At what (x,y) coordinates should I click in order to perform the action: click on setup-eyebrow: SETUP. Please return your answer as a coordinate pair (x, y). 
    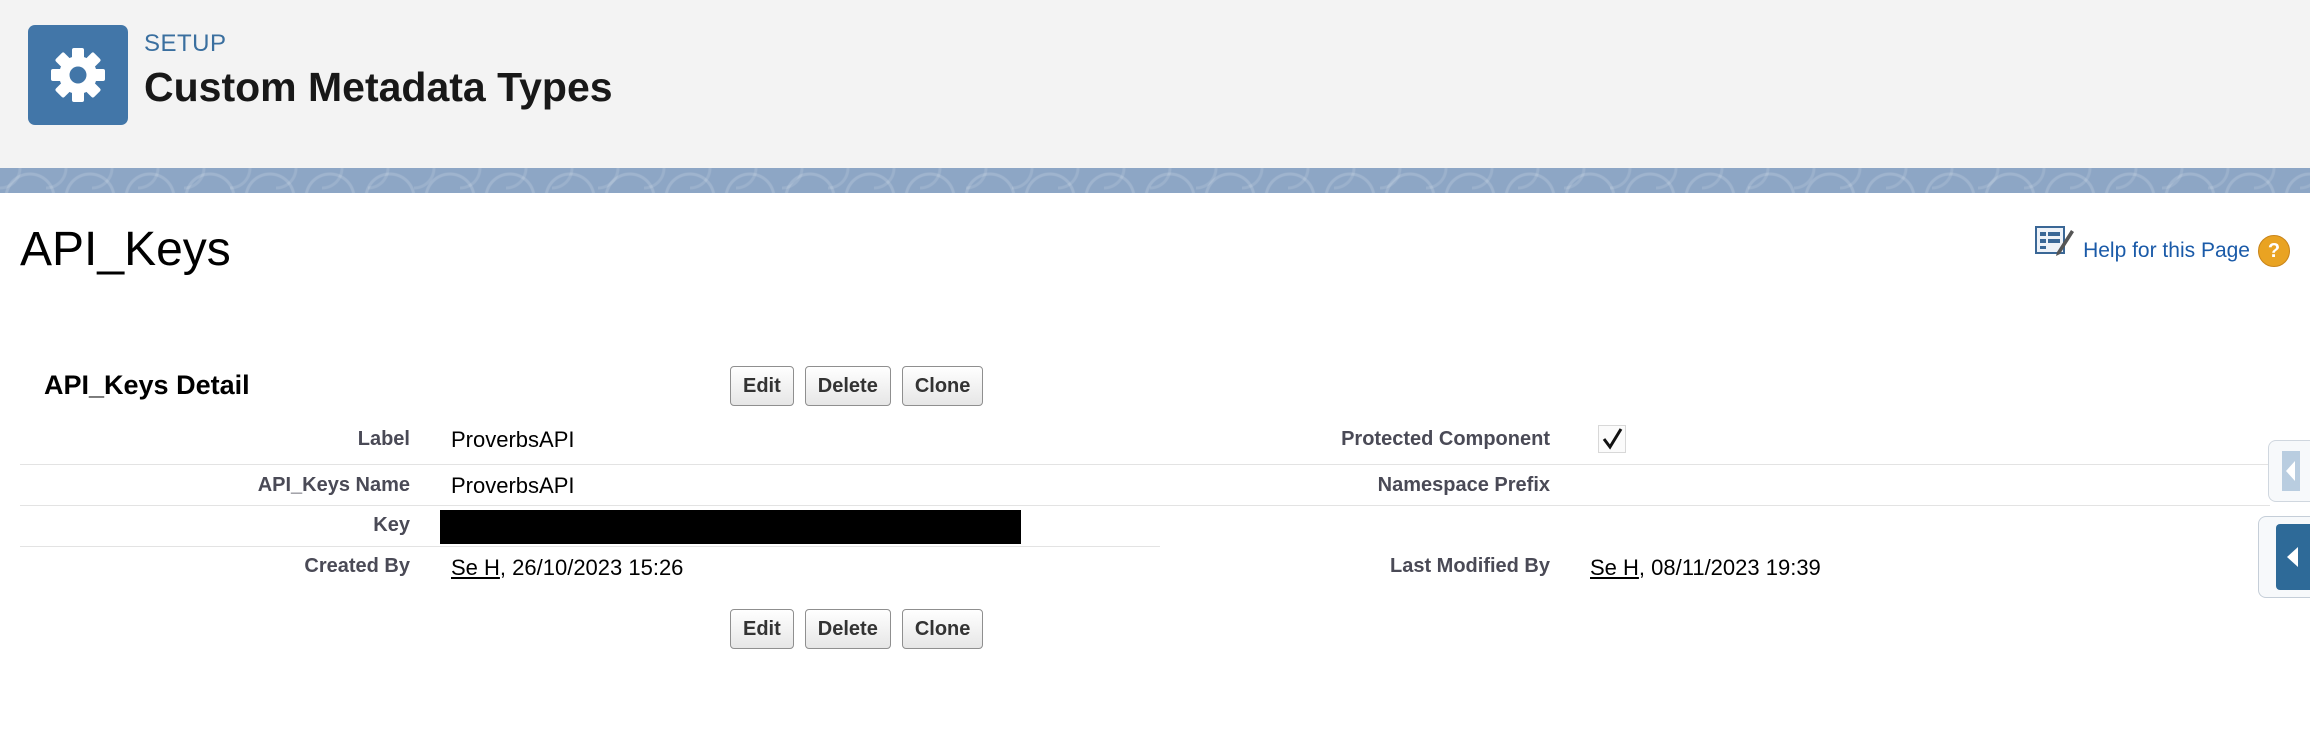
    Looking at the image, I should click on (185, 43).